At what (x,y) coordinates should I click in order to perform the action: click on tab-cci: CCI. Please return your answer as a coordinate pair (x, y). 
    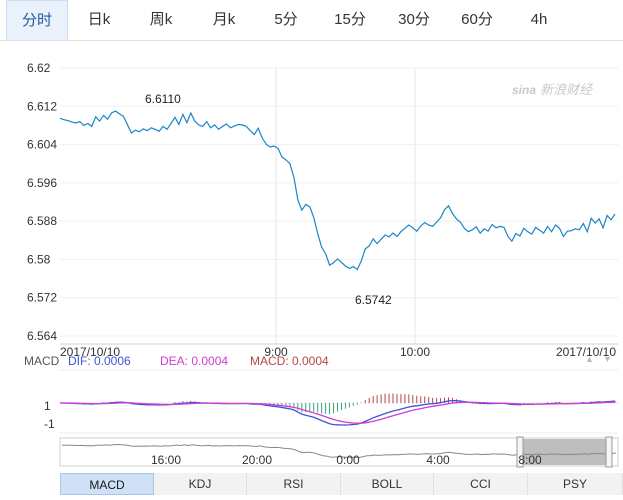
    Looking at the image, I should click on (481, 484).